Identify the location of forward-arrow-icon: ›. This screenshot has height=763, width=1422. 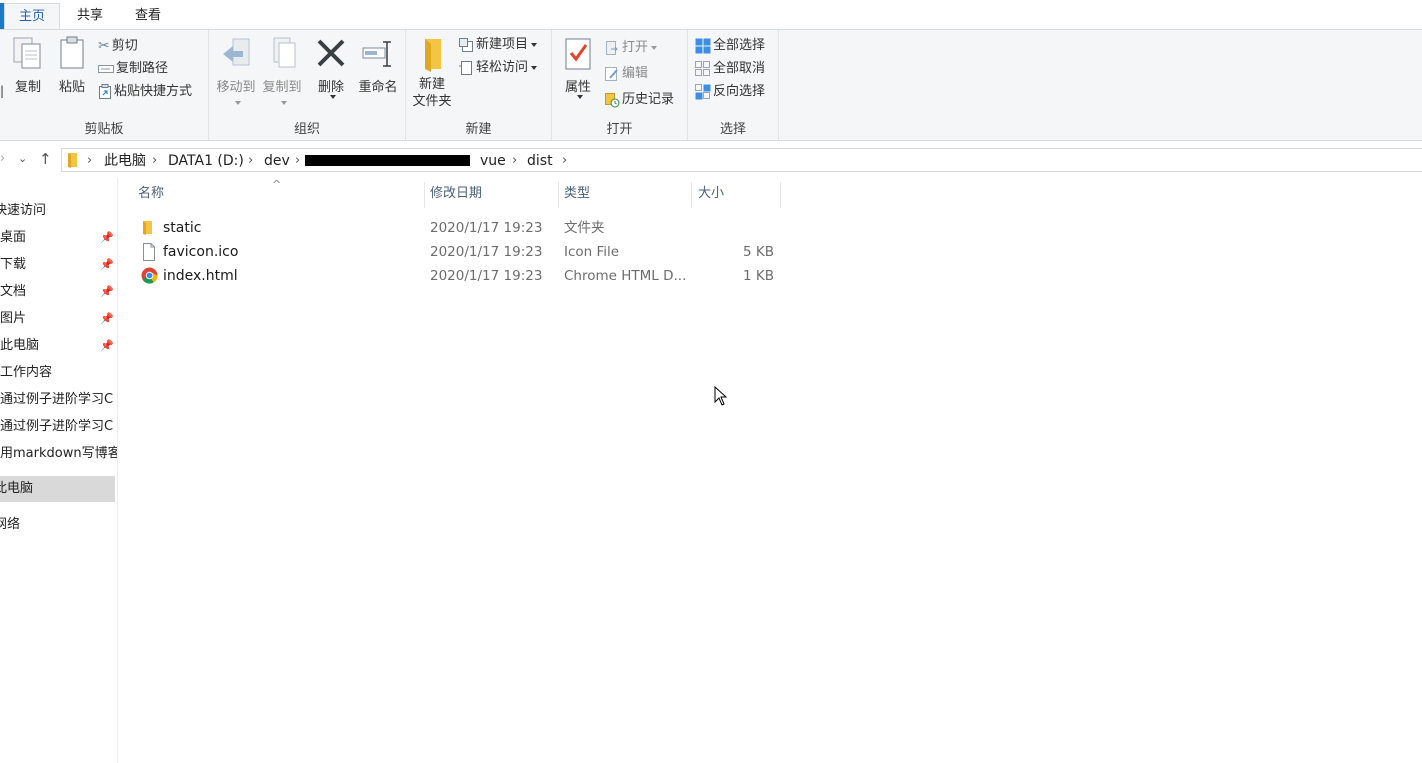
(3, 158).